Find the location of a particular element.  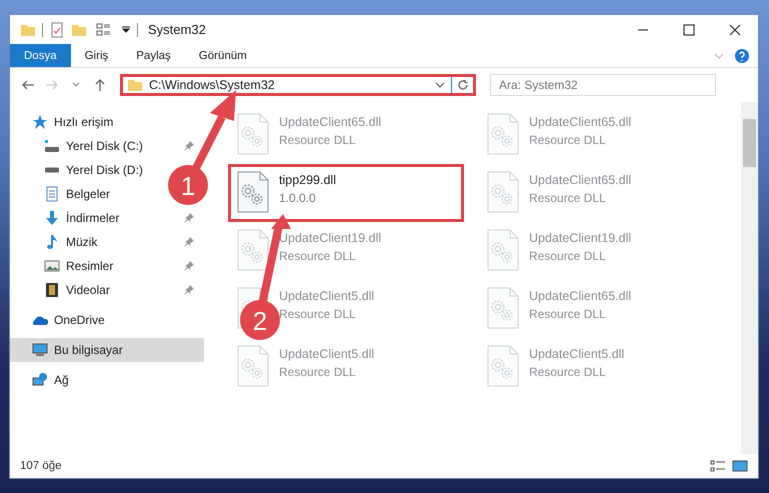

scrollbar-thumb is located at coordinates (749, 143).